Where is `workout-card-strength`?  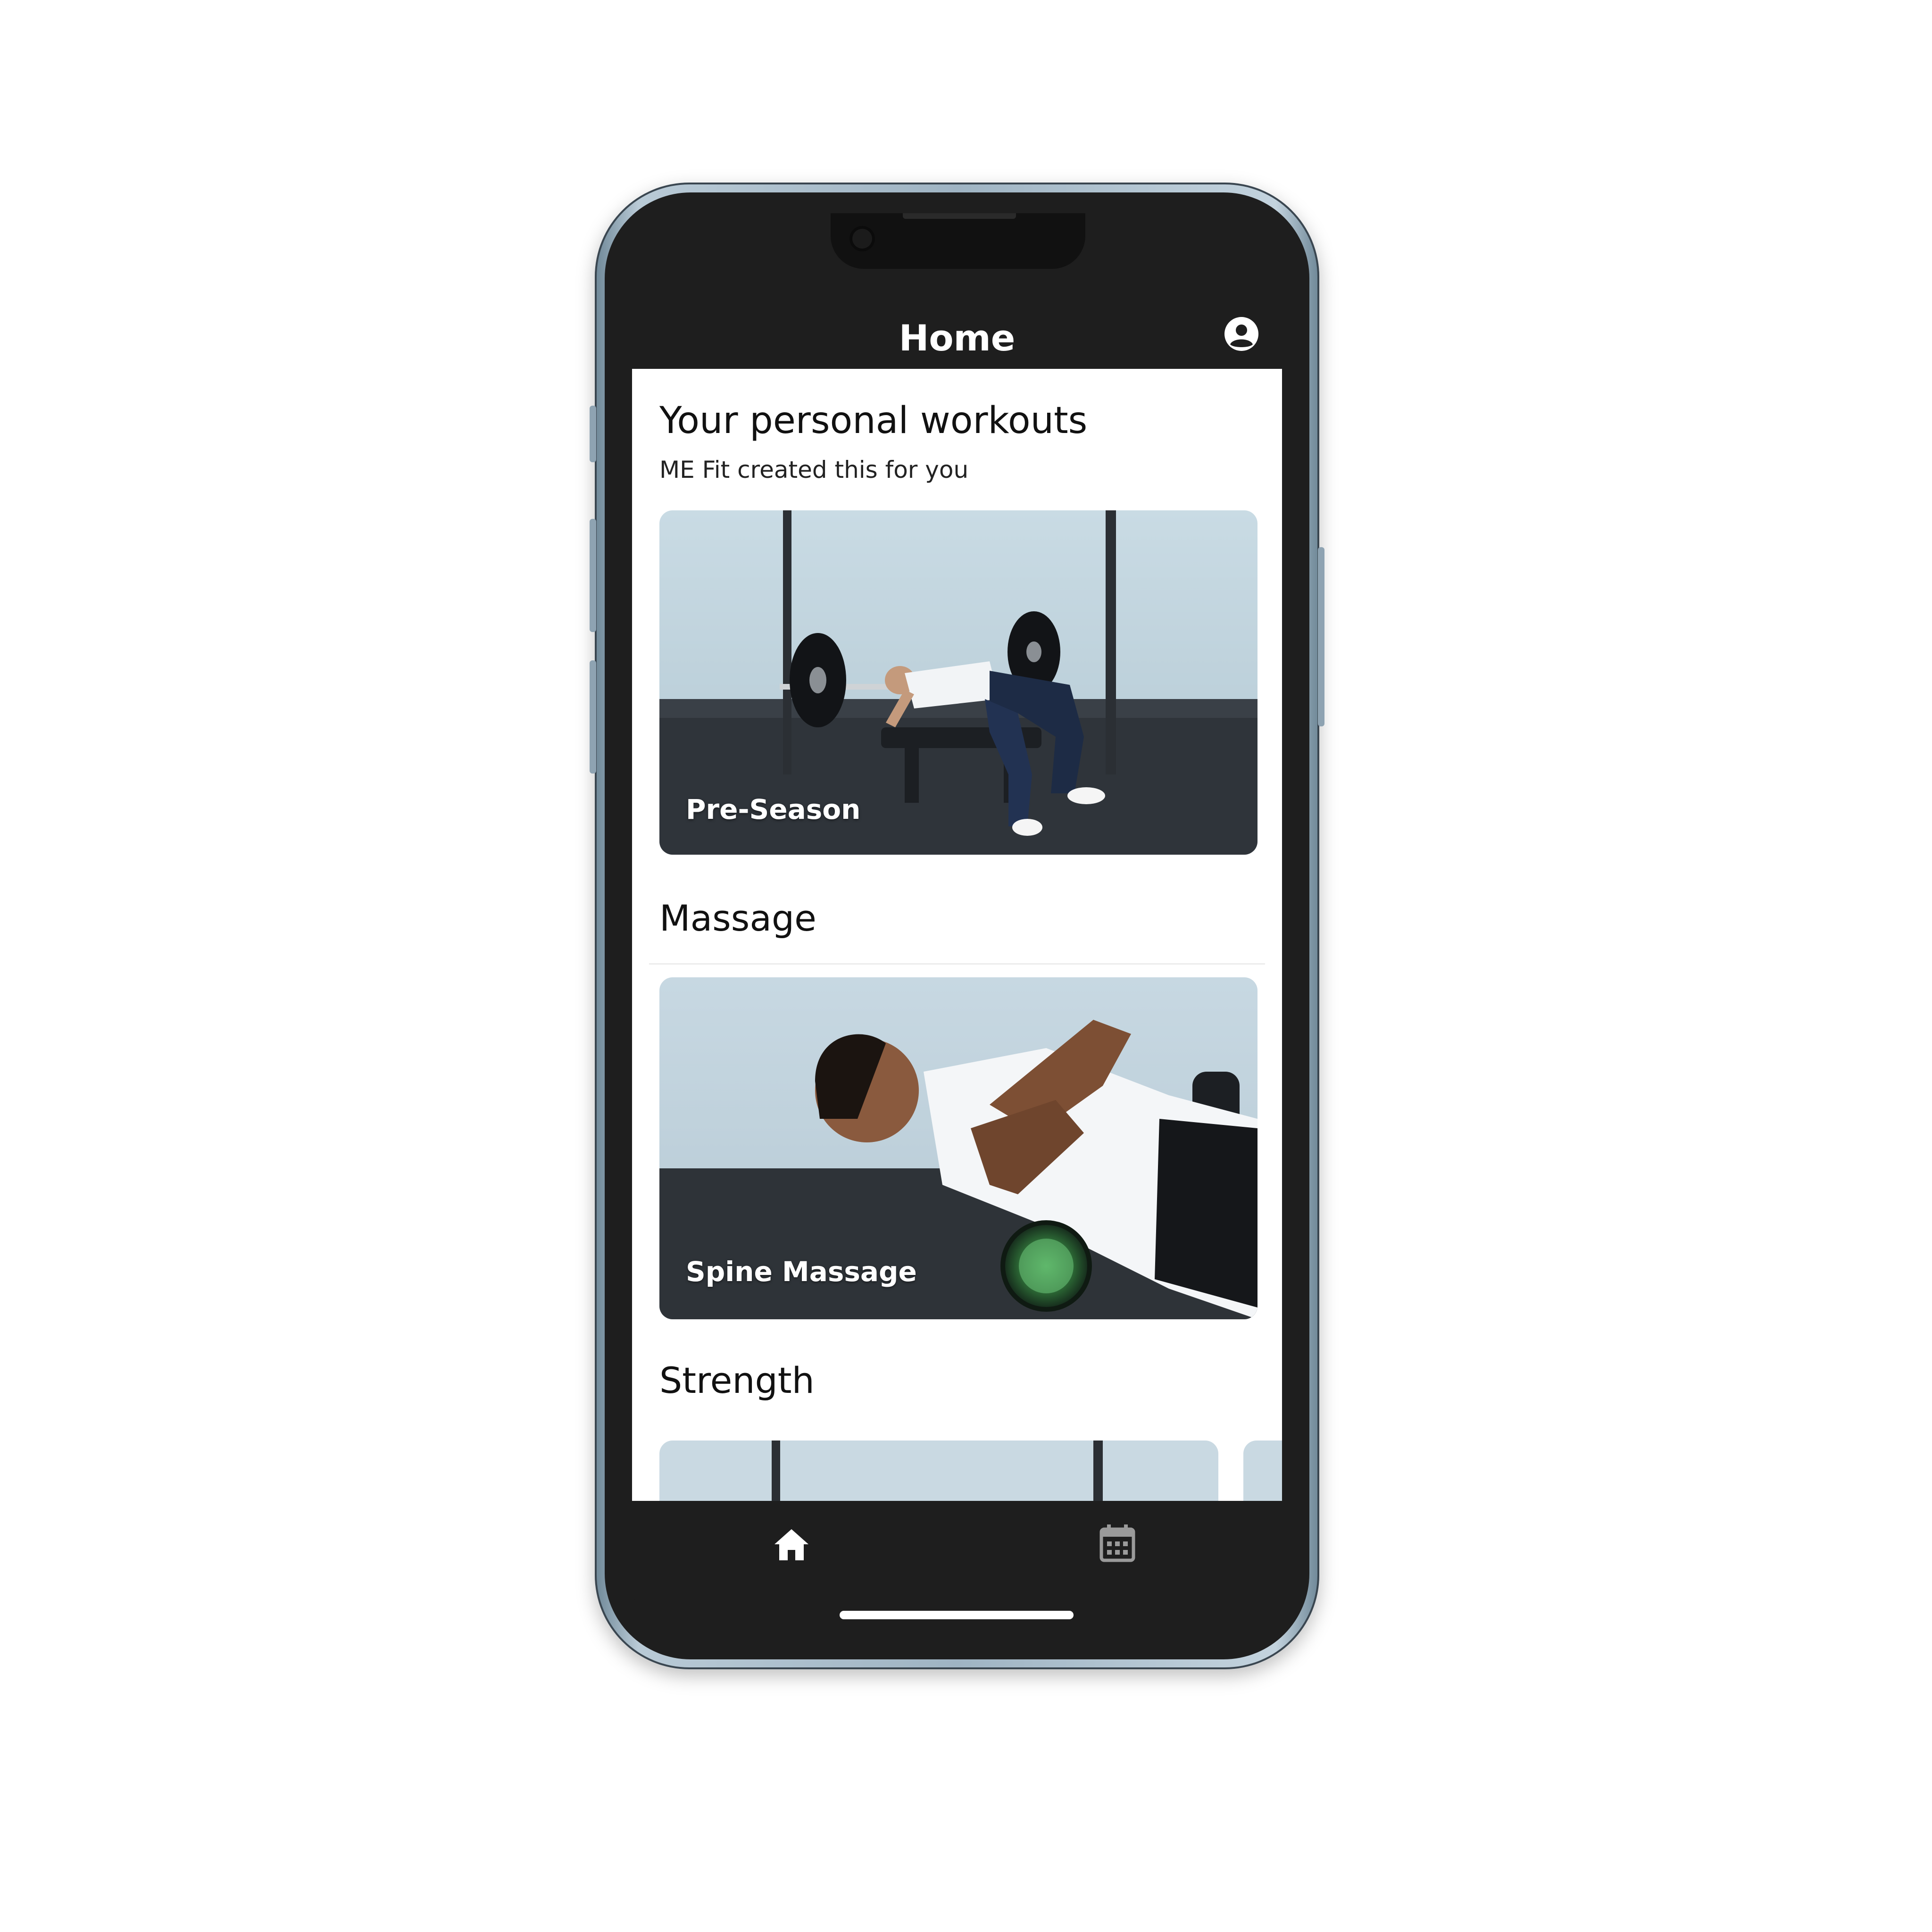
workout-card-strength is located at coordinates (938, 1471).